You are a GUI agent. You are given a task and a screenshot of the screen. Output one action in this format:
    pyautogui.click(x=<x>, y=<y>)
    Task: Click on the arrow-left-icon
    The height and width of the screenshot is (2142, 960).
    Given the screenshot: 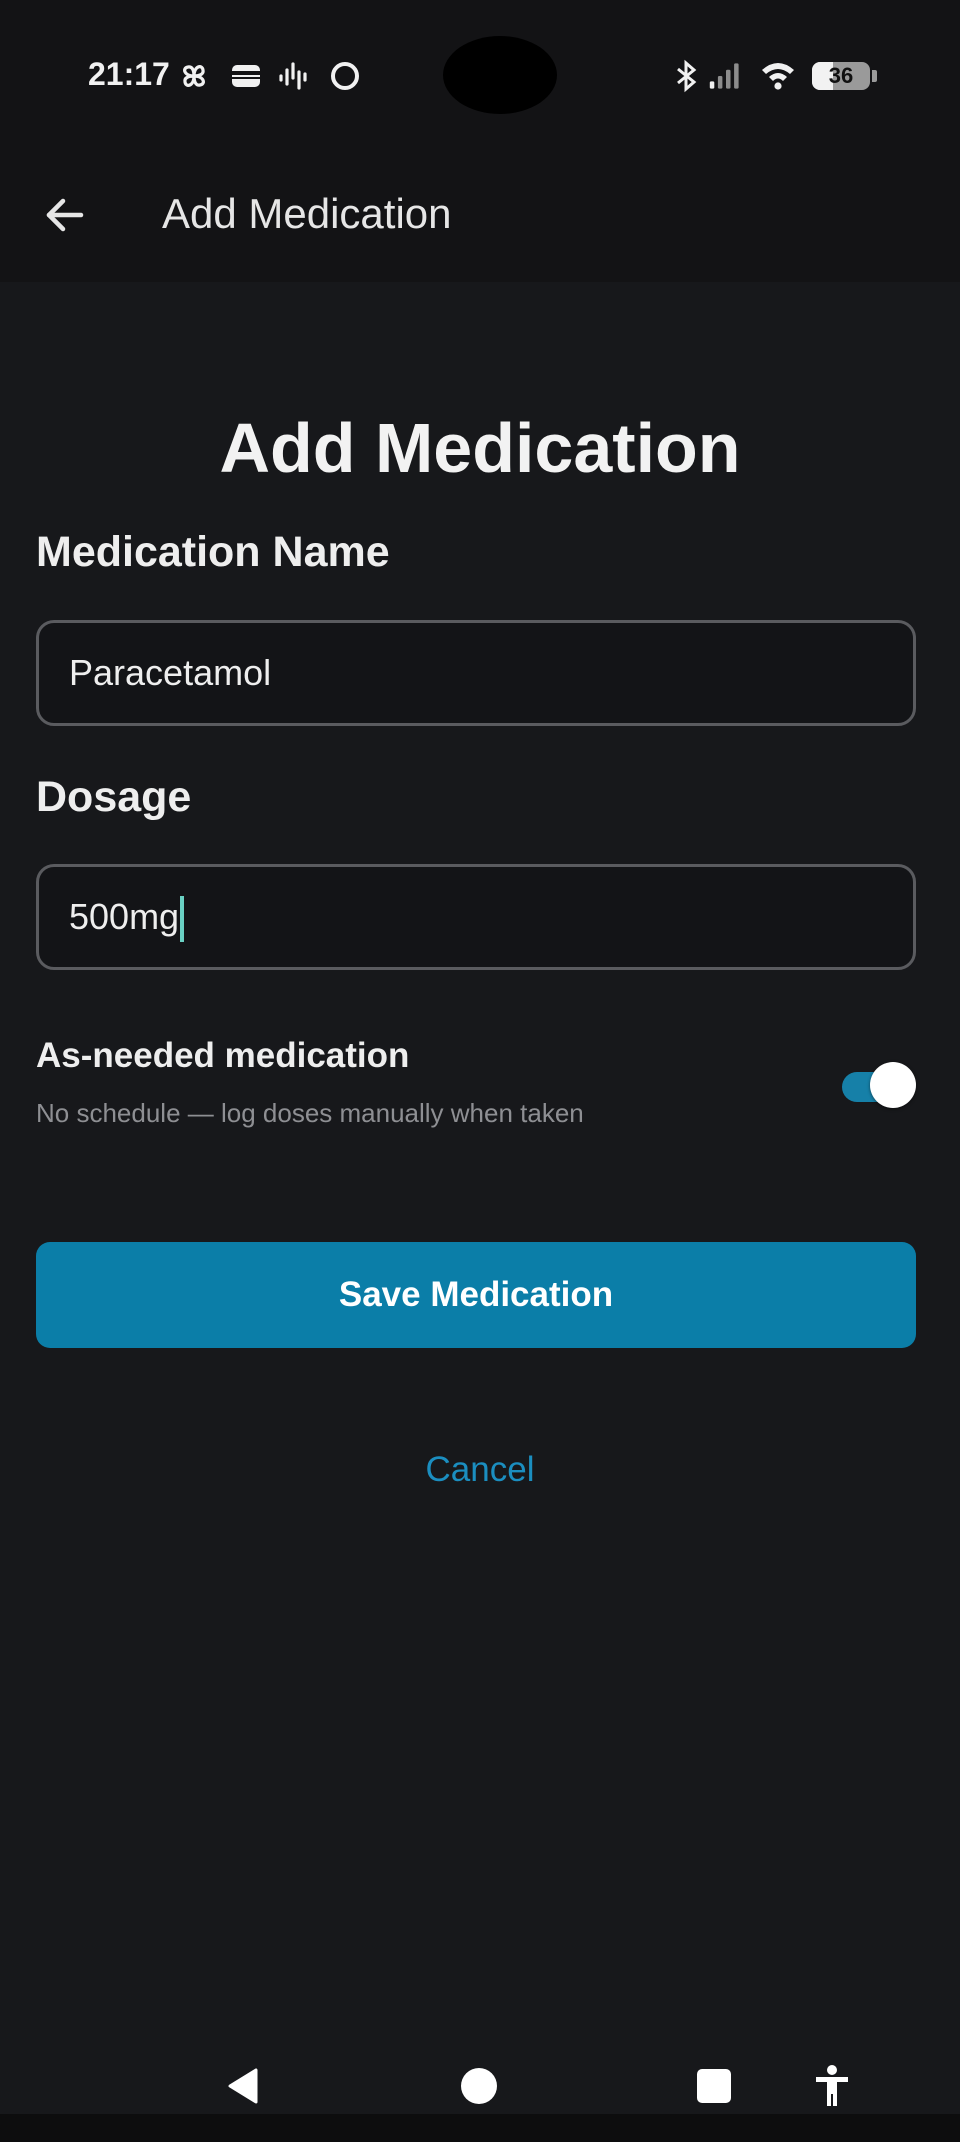 What is the action you would take?
    pyautogui.click(x=65, y=215)
    